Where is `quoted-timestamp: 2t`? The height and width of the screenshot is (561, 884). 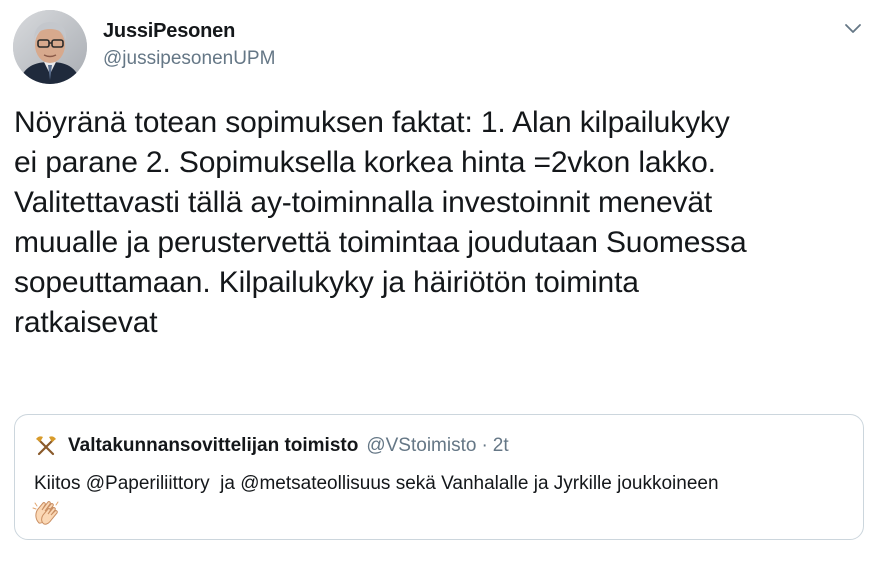 quoted-timestamp: 2t is located at coordinates (501, 446).